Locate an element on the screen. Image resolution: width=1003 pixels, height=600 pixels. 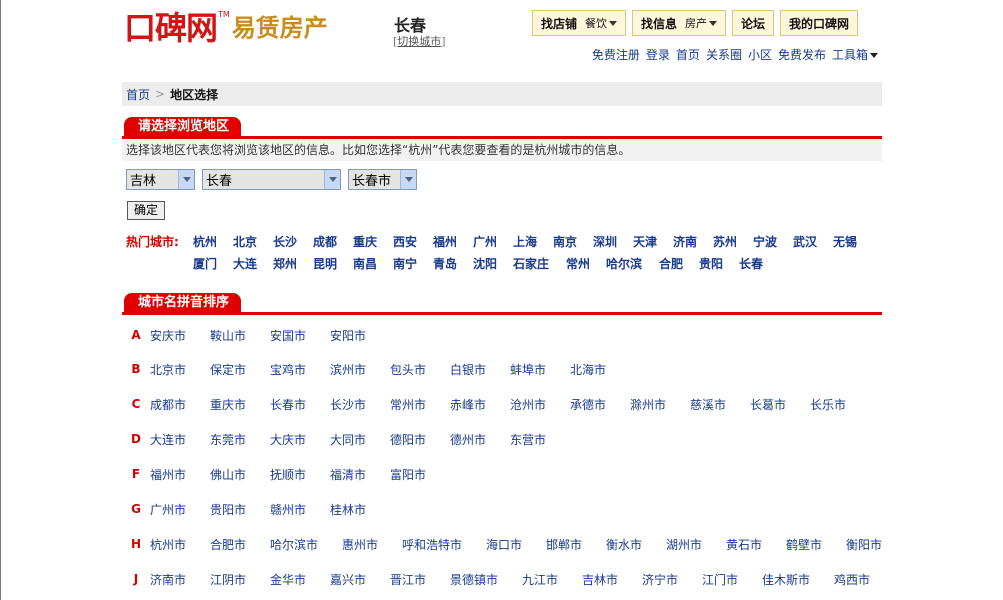
city-link: 大庆市 is located at coordinates (300, 439).